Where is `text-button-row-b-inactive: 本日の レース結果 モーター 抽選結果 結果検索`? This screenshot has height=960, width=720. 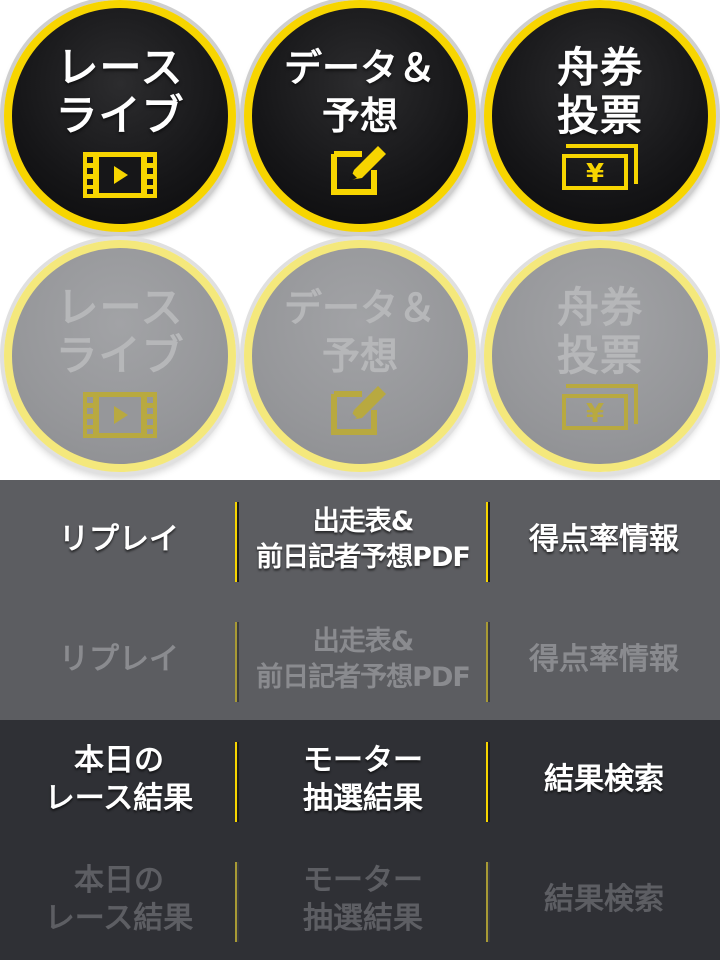 text-button-row-b-inactive: 本日の レース結果 モーター 抽選結果 結果検索 is located at coordinates (360, 900).